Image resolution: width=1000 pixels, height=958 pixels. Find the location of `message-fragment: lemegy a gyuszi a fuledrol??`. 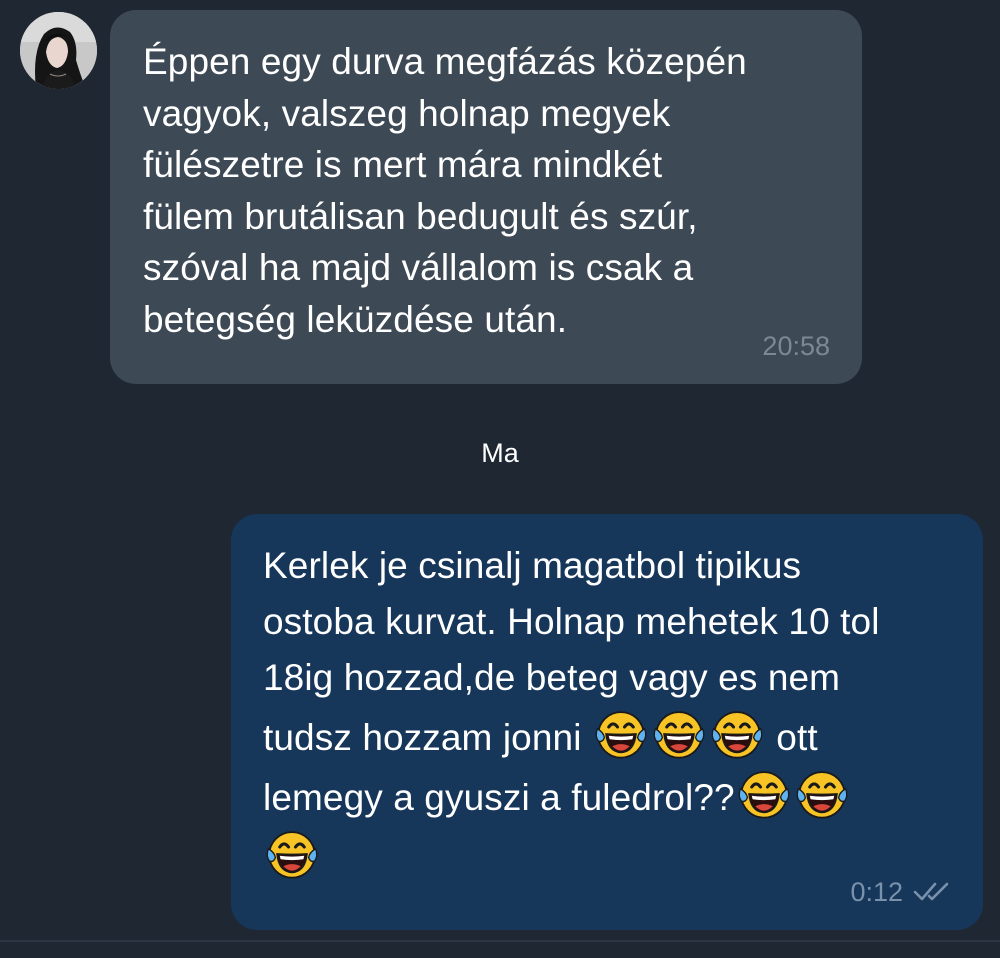

message-fragment: lemegy a gyuszi a fuledrol?? is located at coordinates (499, 797).